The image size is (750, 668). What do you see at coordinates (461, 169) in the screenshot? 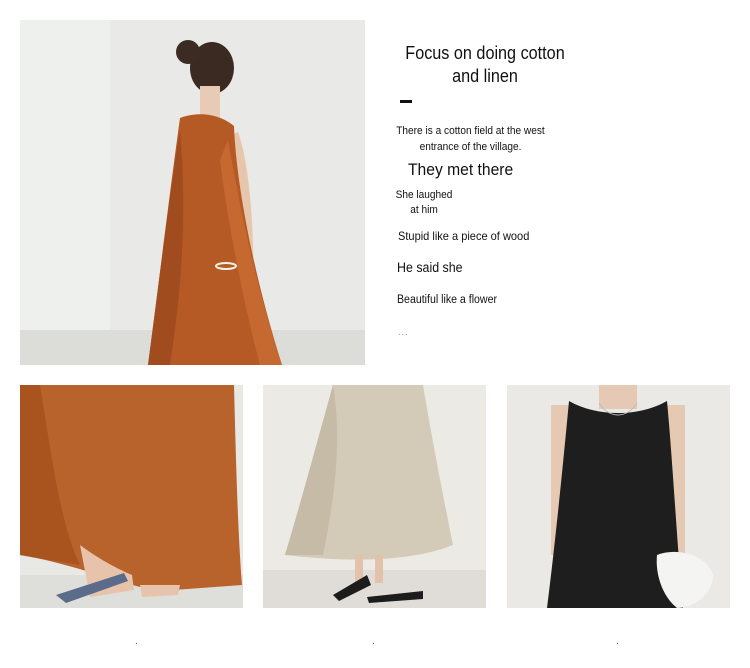
I see `story-heading: They met there` at bounding box center [461, 169].